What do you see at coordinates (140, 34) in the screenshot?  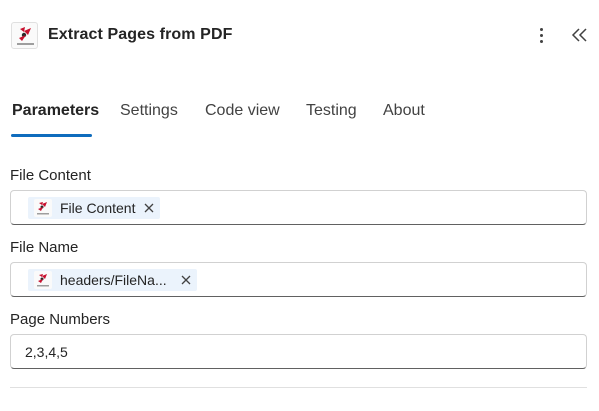 I see `page-title: Extract Pages from PDF` at bounding box center [140, 34].